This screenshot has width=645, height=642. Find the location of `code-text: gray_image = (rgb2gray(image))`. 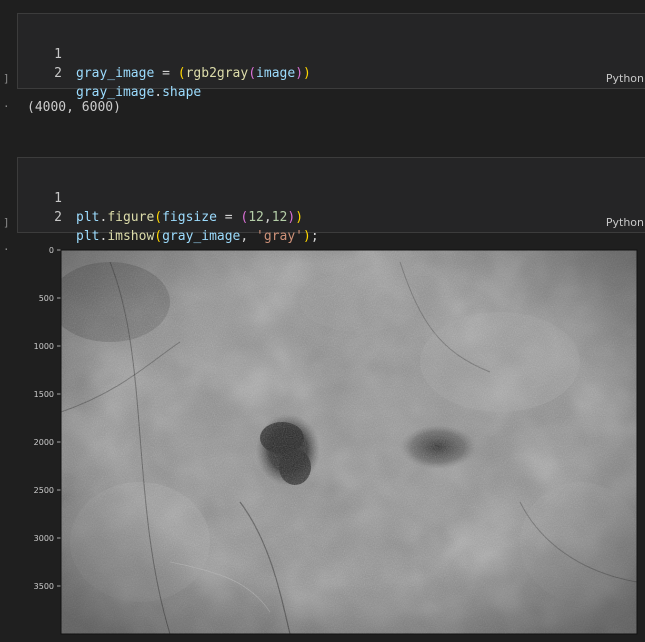

code-text: gray_image = (rgb2gray(image)) is located at coordinates (193, 73).